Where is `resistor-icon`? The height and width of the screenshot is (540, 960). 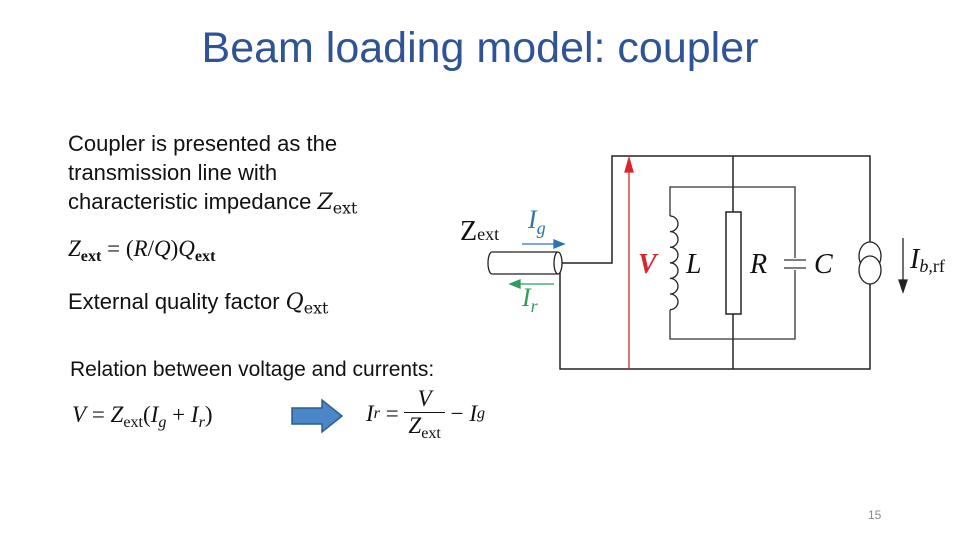 resistor-icon is located at coordinates (733, 263).